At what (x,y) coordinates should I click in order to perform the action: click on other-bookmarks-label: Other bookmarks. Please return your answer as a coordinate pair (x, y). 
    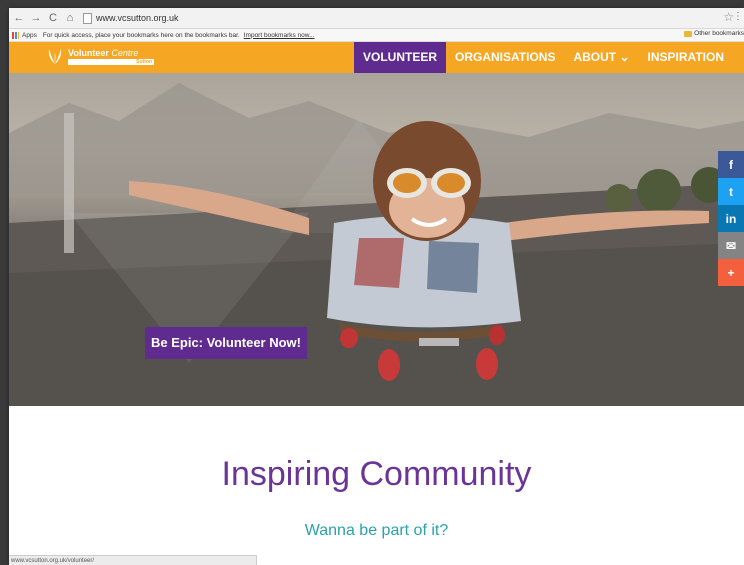
    Looking at the image, I should click on (719, 33).